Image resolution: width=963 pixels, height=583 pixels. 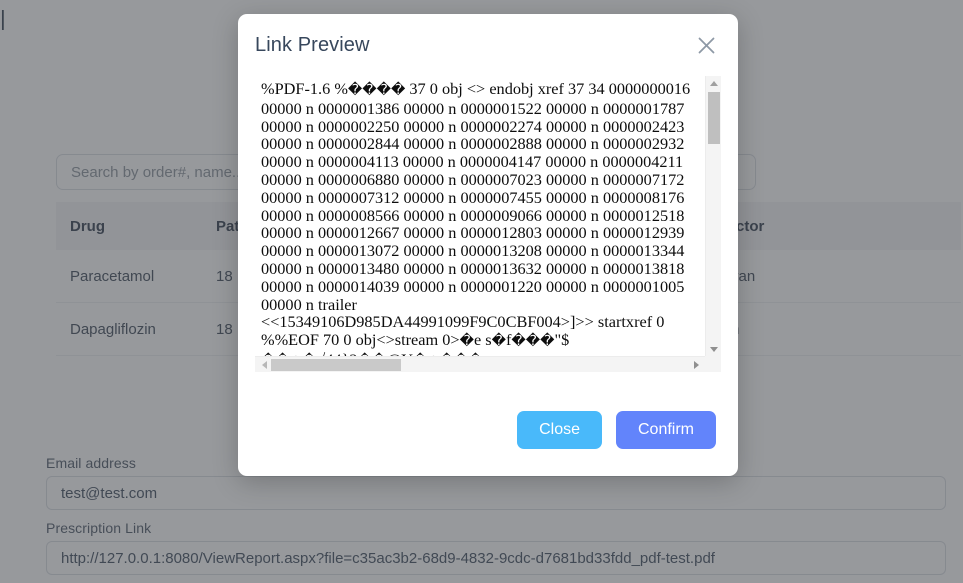 What do you see at coordinates (713, 349) in the screenshot?
I see `arrow-down-icon` at bounding box center [713, 349].